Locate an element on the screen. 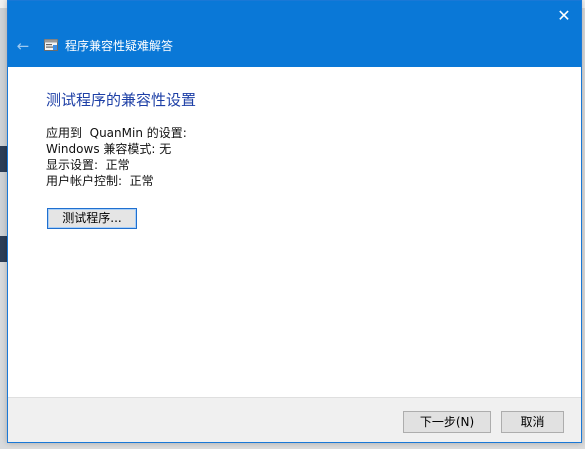 The height and width of the screenshot is (449, 585). window-title: 程序兼容性疑难解答 is located at coordinates (119, 46).